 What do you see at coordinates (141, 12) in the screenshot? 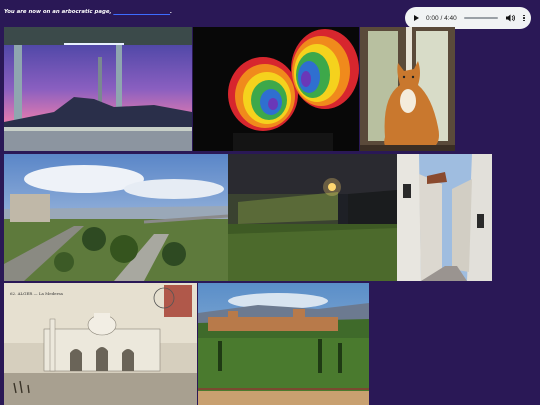
I see `intro-link: _____________________` at bounding box center [141, 12].